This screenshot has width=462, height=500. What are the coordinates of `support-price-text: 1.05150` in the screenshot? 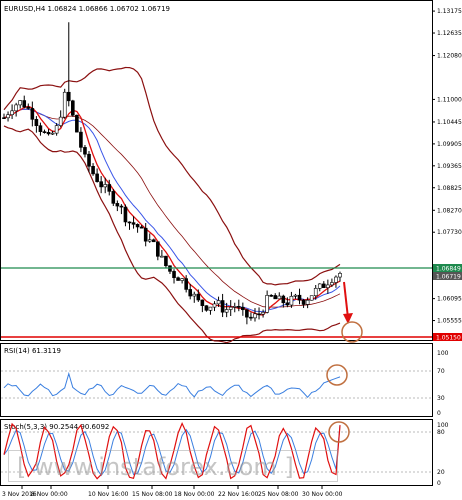 It's located at (448, 338).